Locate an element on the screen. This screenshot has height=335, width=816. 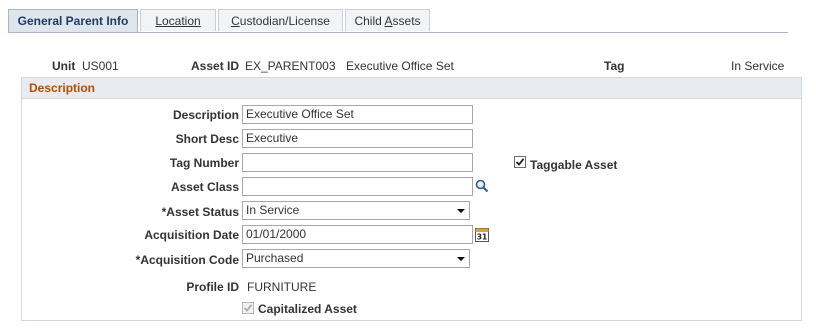
asset-status-value: In Service is located at coordinates (758, 66).